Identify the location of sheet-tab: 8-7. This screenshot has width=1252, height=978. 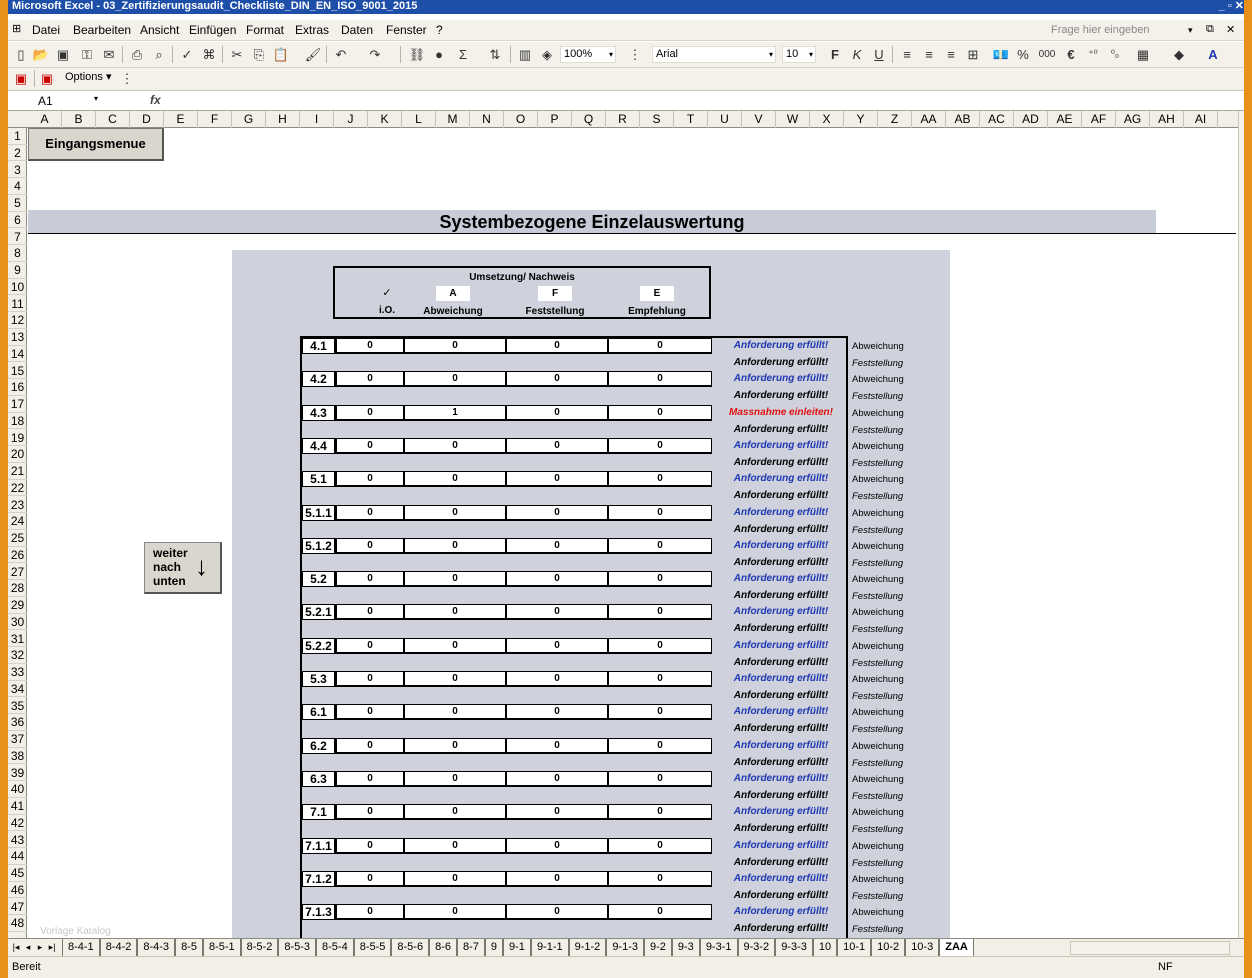
(471, 947).